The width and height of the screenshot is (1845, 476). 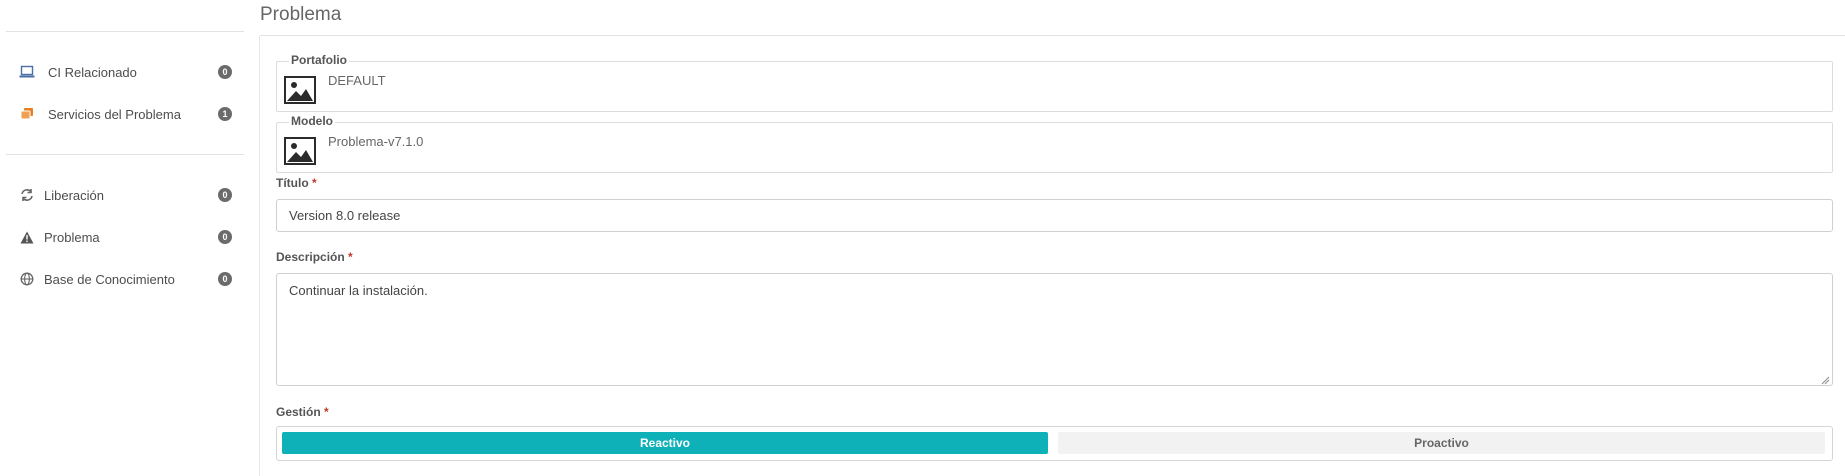 What do you see at coordinates (1052, 35) in the screenshot?
I see `title-divider` at bounding box center [1052, 35].